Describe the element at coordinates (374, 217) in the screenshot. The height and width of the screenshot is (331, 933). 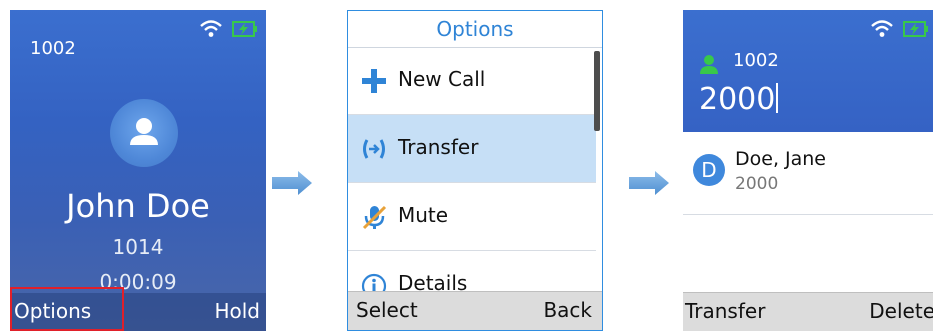
I see `mute-icon` at that location.